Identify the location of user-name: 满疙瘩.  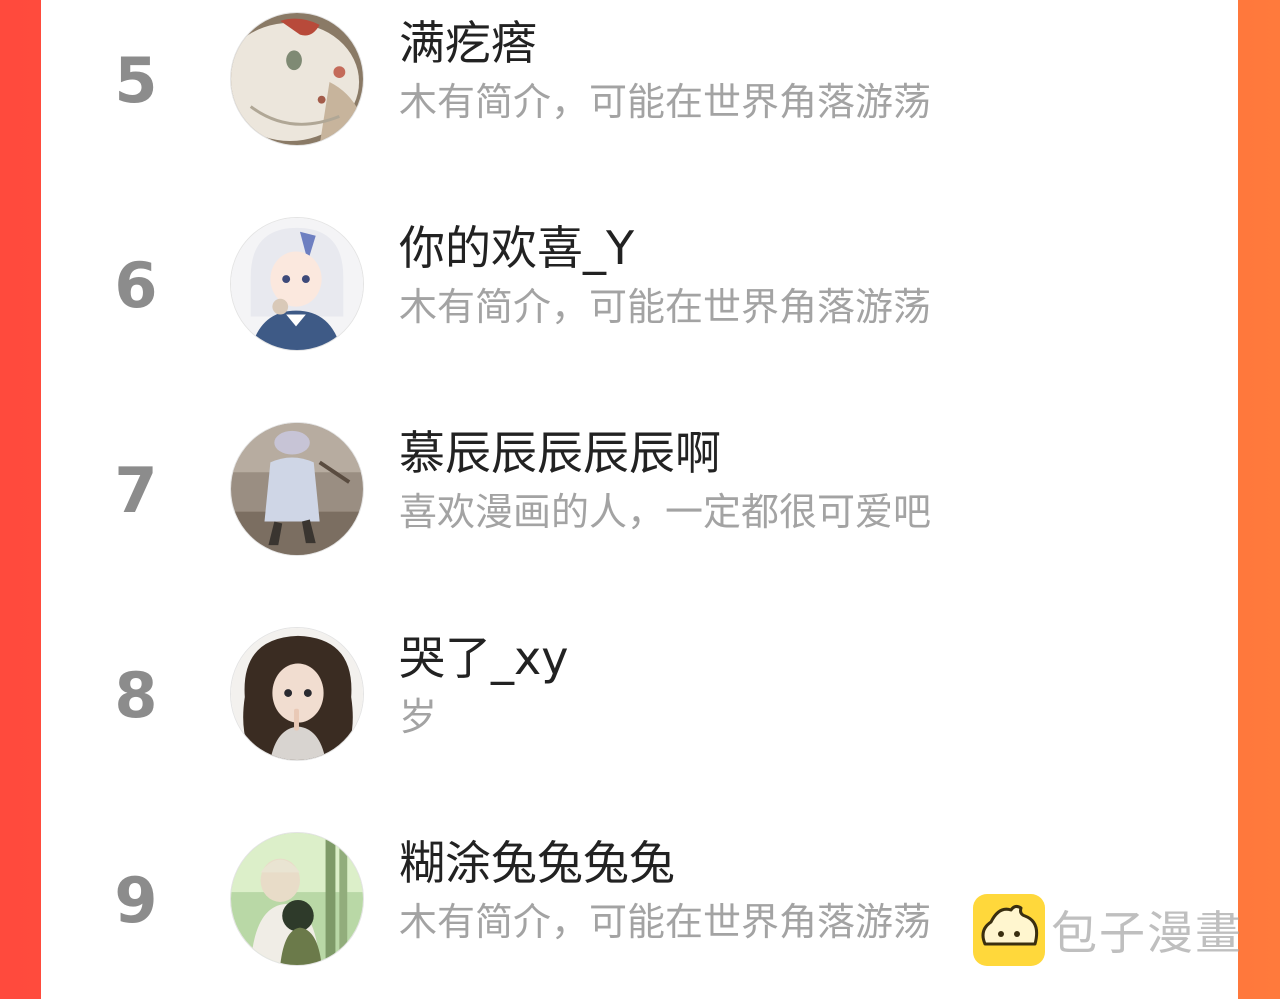
(468, 43).